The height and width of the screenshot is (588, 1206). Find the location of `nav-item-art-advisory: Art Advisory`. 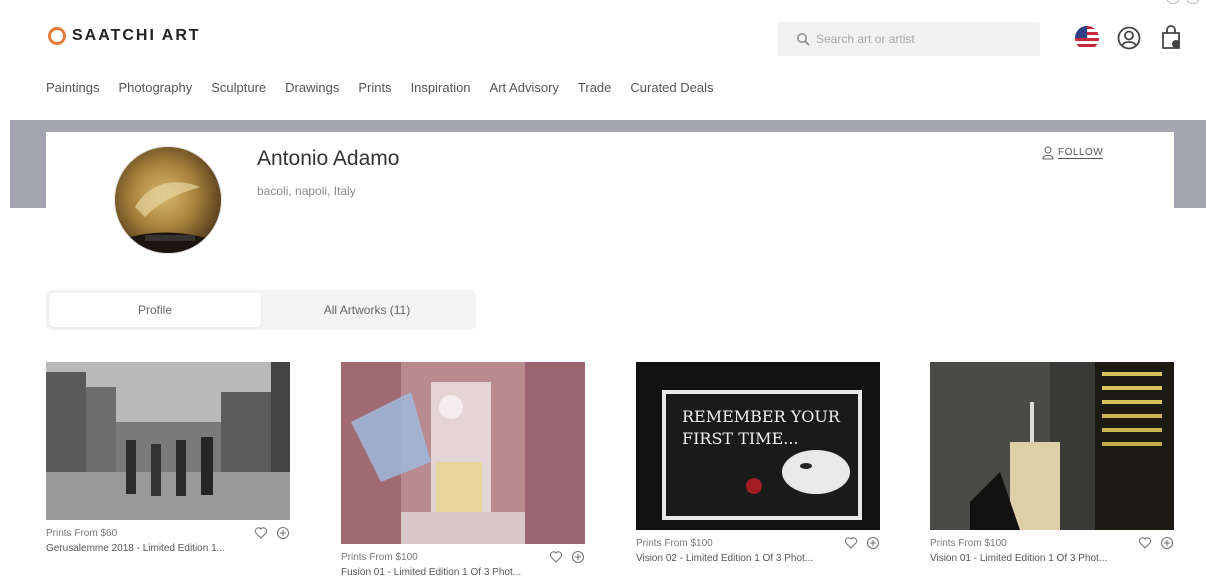

nav-item-art-advisory: Art Advisory is located at coordinates (524, 87).